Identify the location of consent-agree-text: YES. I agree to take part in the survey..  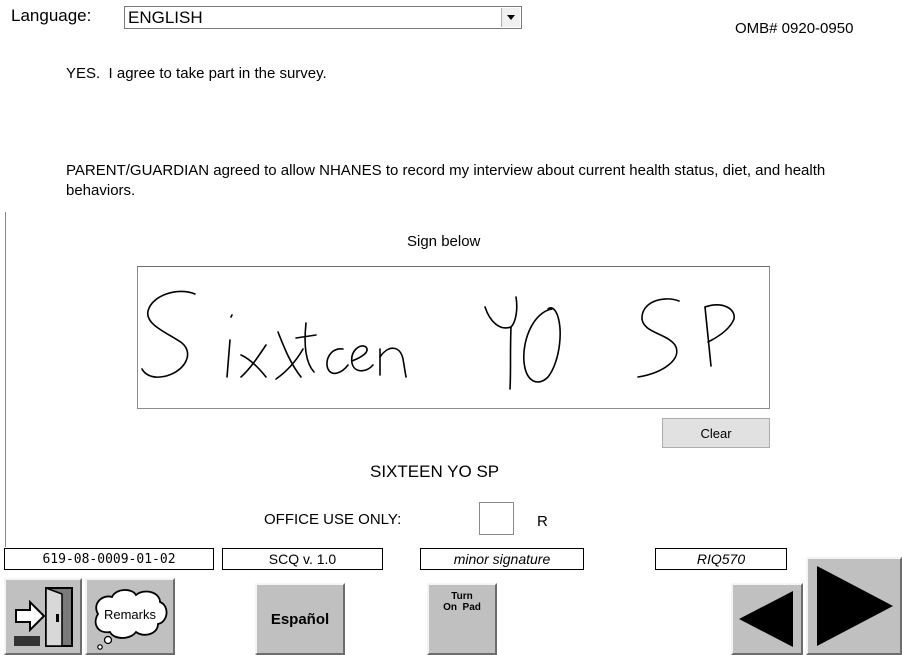
(196, 73).